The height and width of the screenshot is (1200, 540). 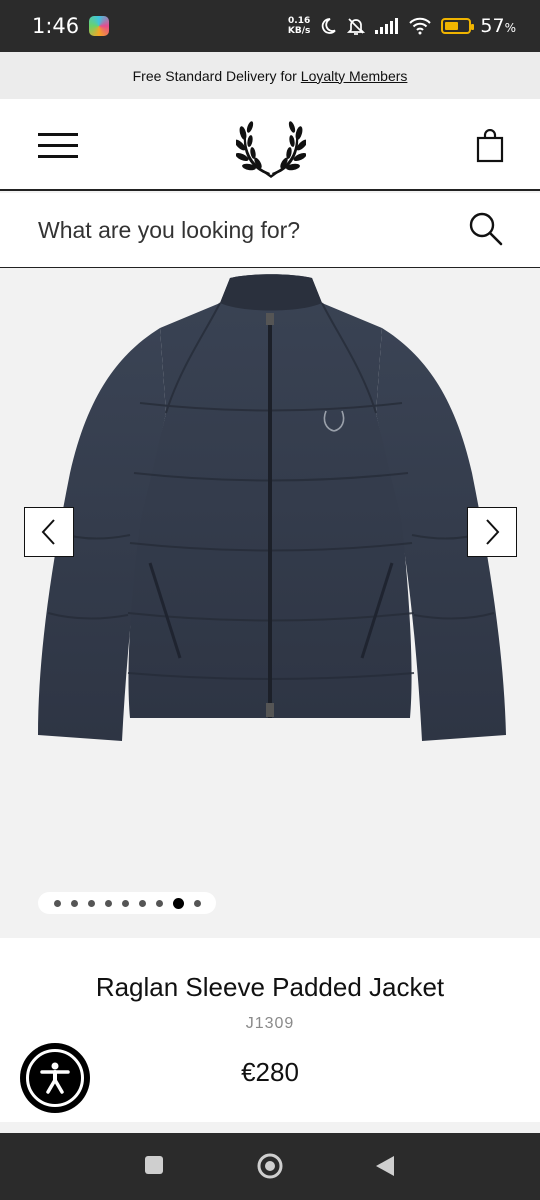 I want to click on gallery-prev-button, so click(x=49, y=532).